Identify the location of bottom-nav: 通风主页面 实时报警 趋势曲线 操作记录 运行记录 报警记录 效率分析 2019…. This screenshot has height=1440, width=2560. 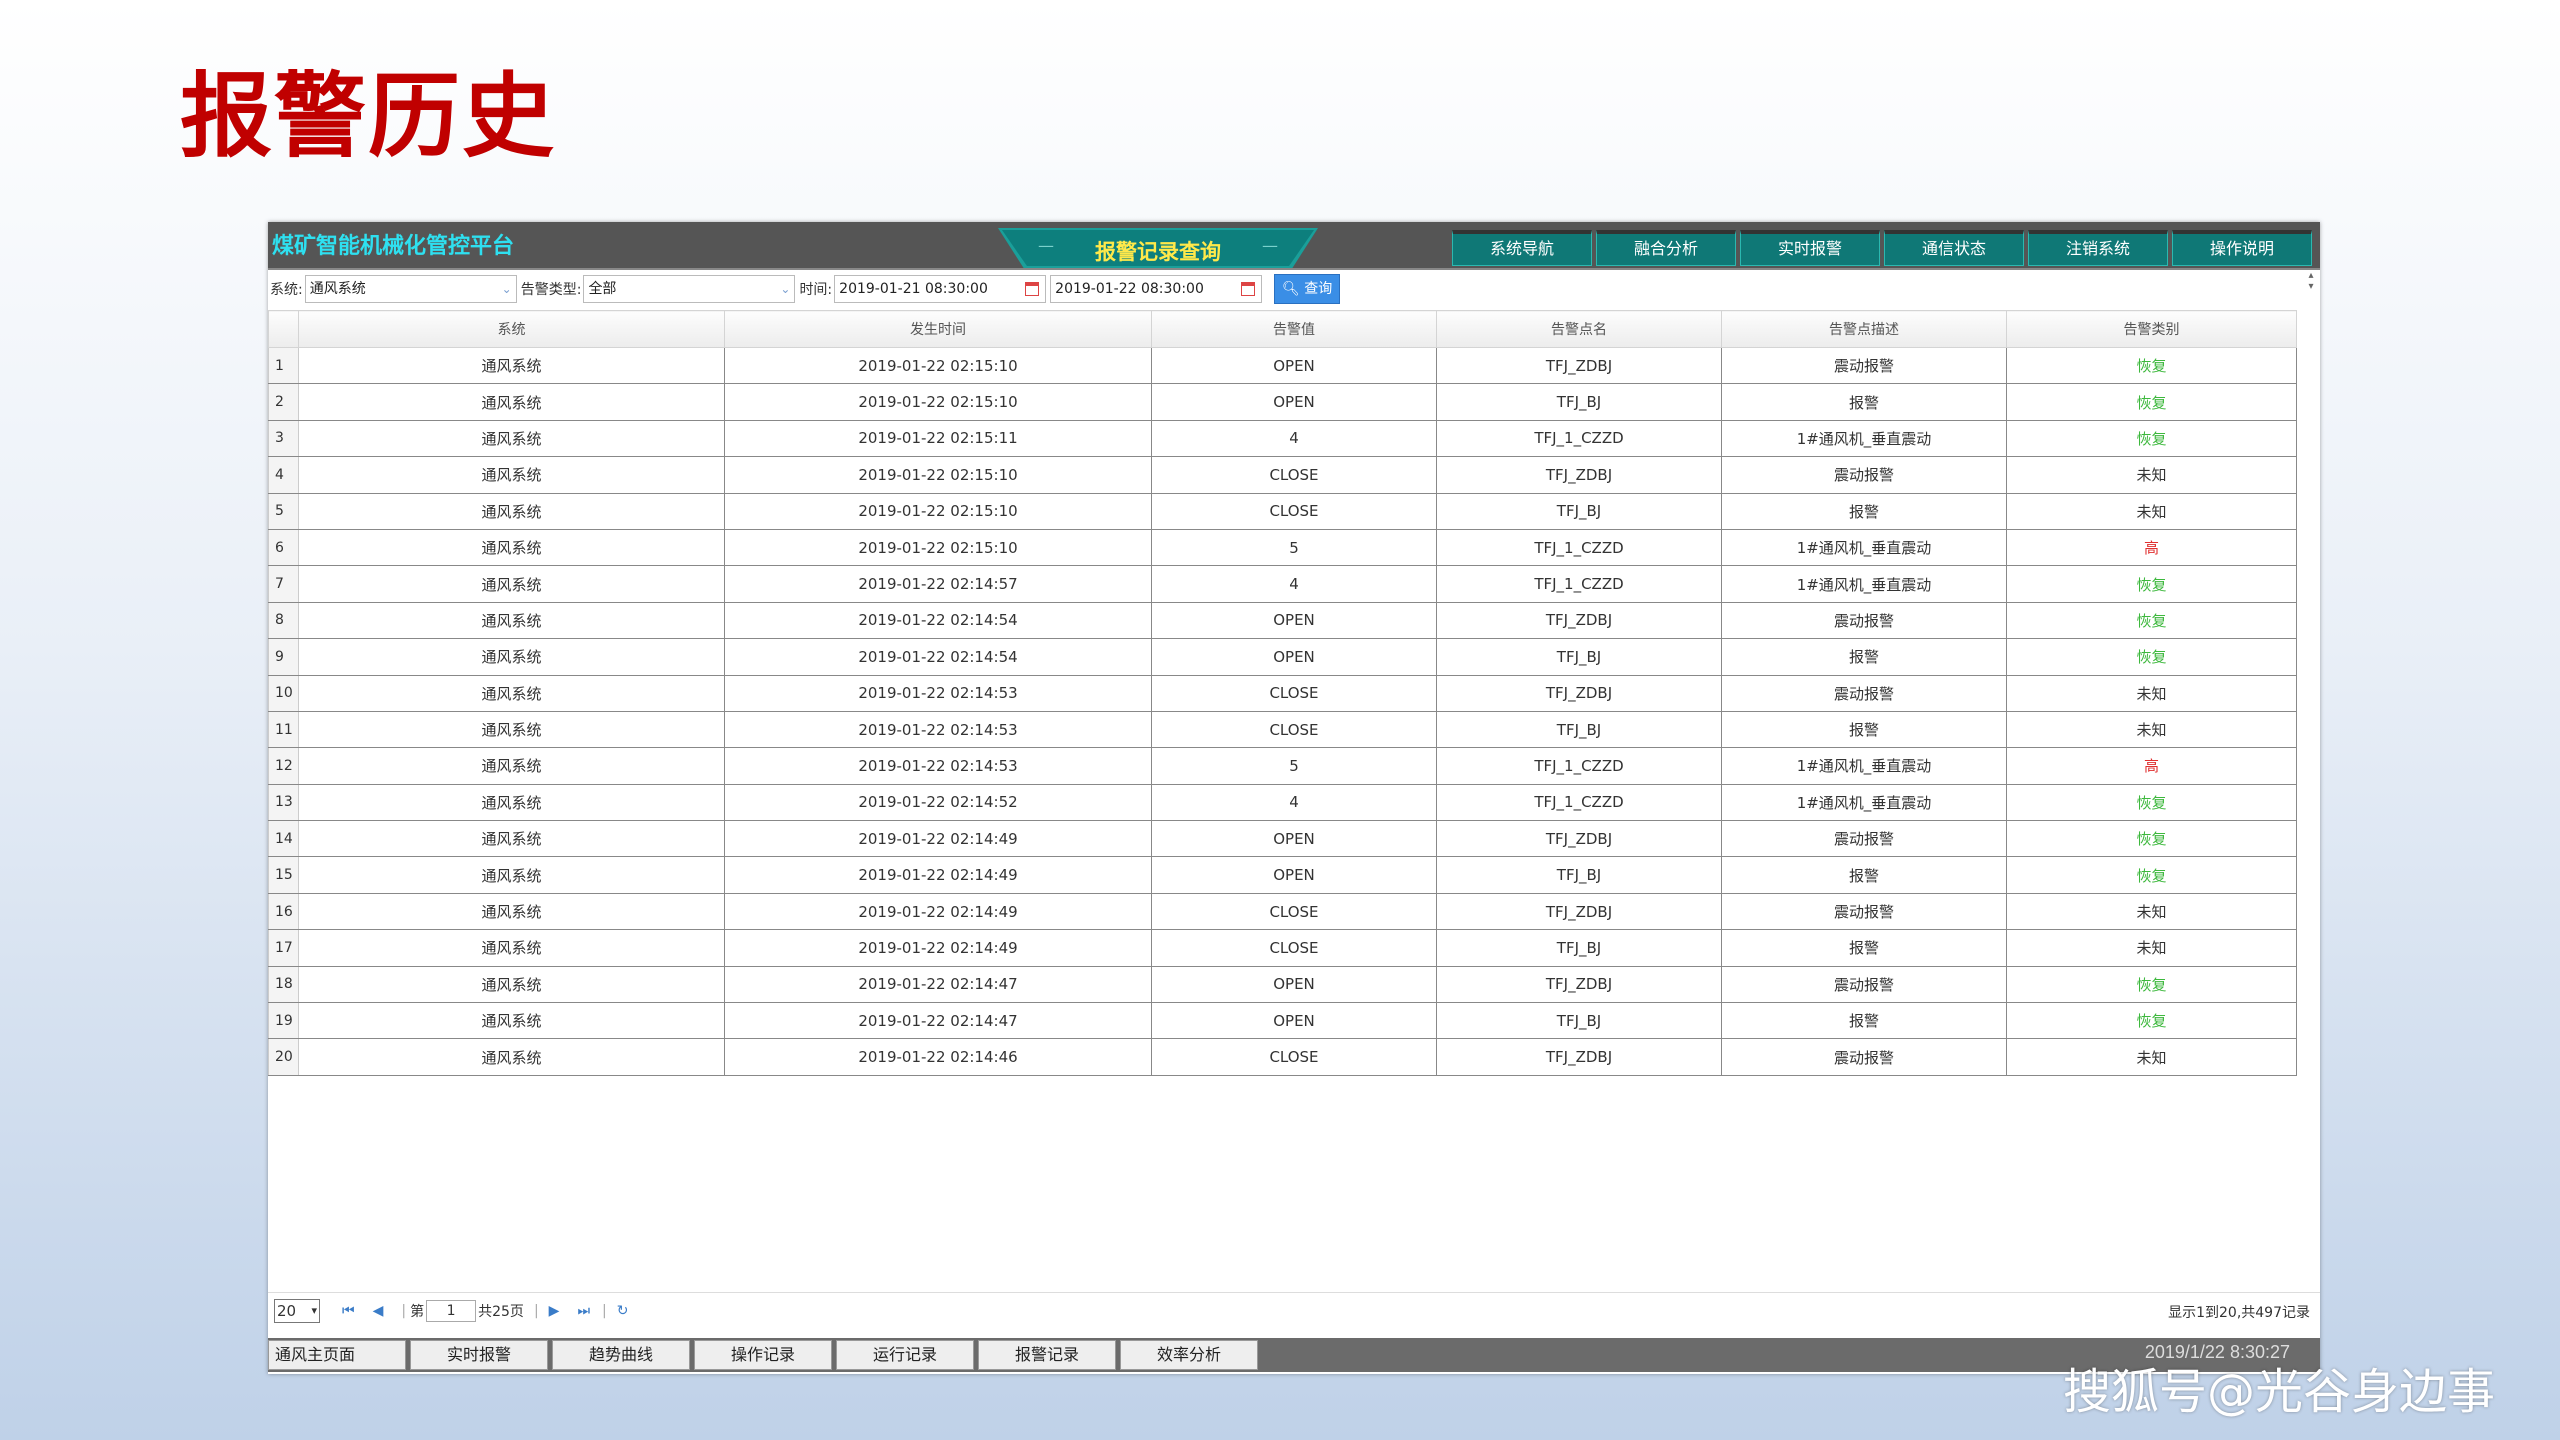
(1294, 1355).